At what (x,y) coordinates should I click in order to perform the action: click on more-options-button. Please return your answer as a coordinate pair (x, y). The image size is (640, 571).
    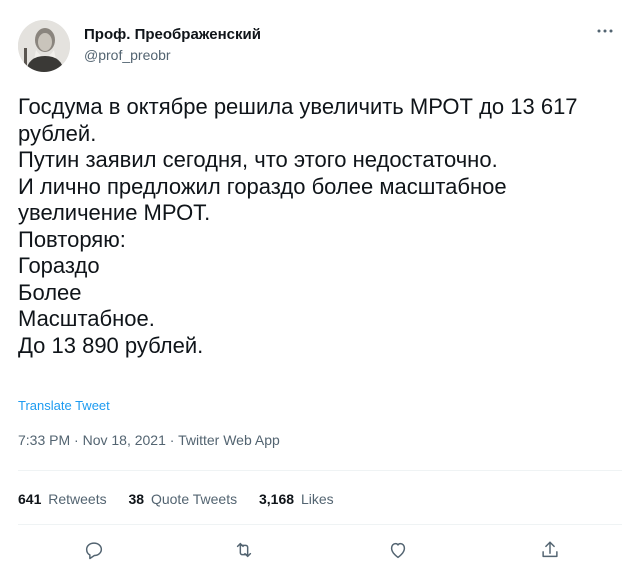
    Looking at the image, I should click on (605, 31).